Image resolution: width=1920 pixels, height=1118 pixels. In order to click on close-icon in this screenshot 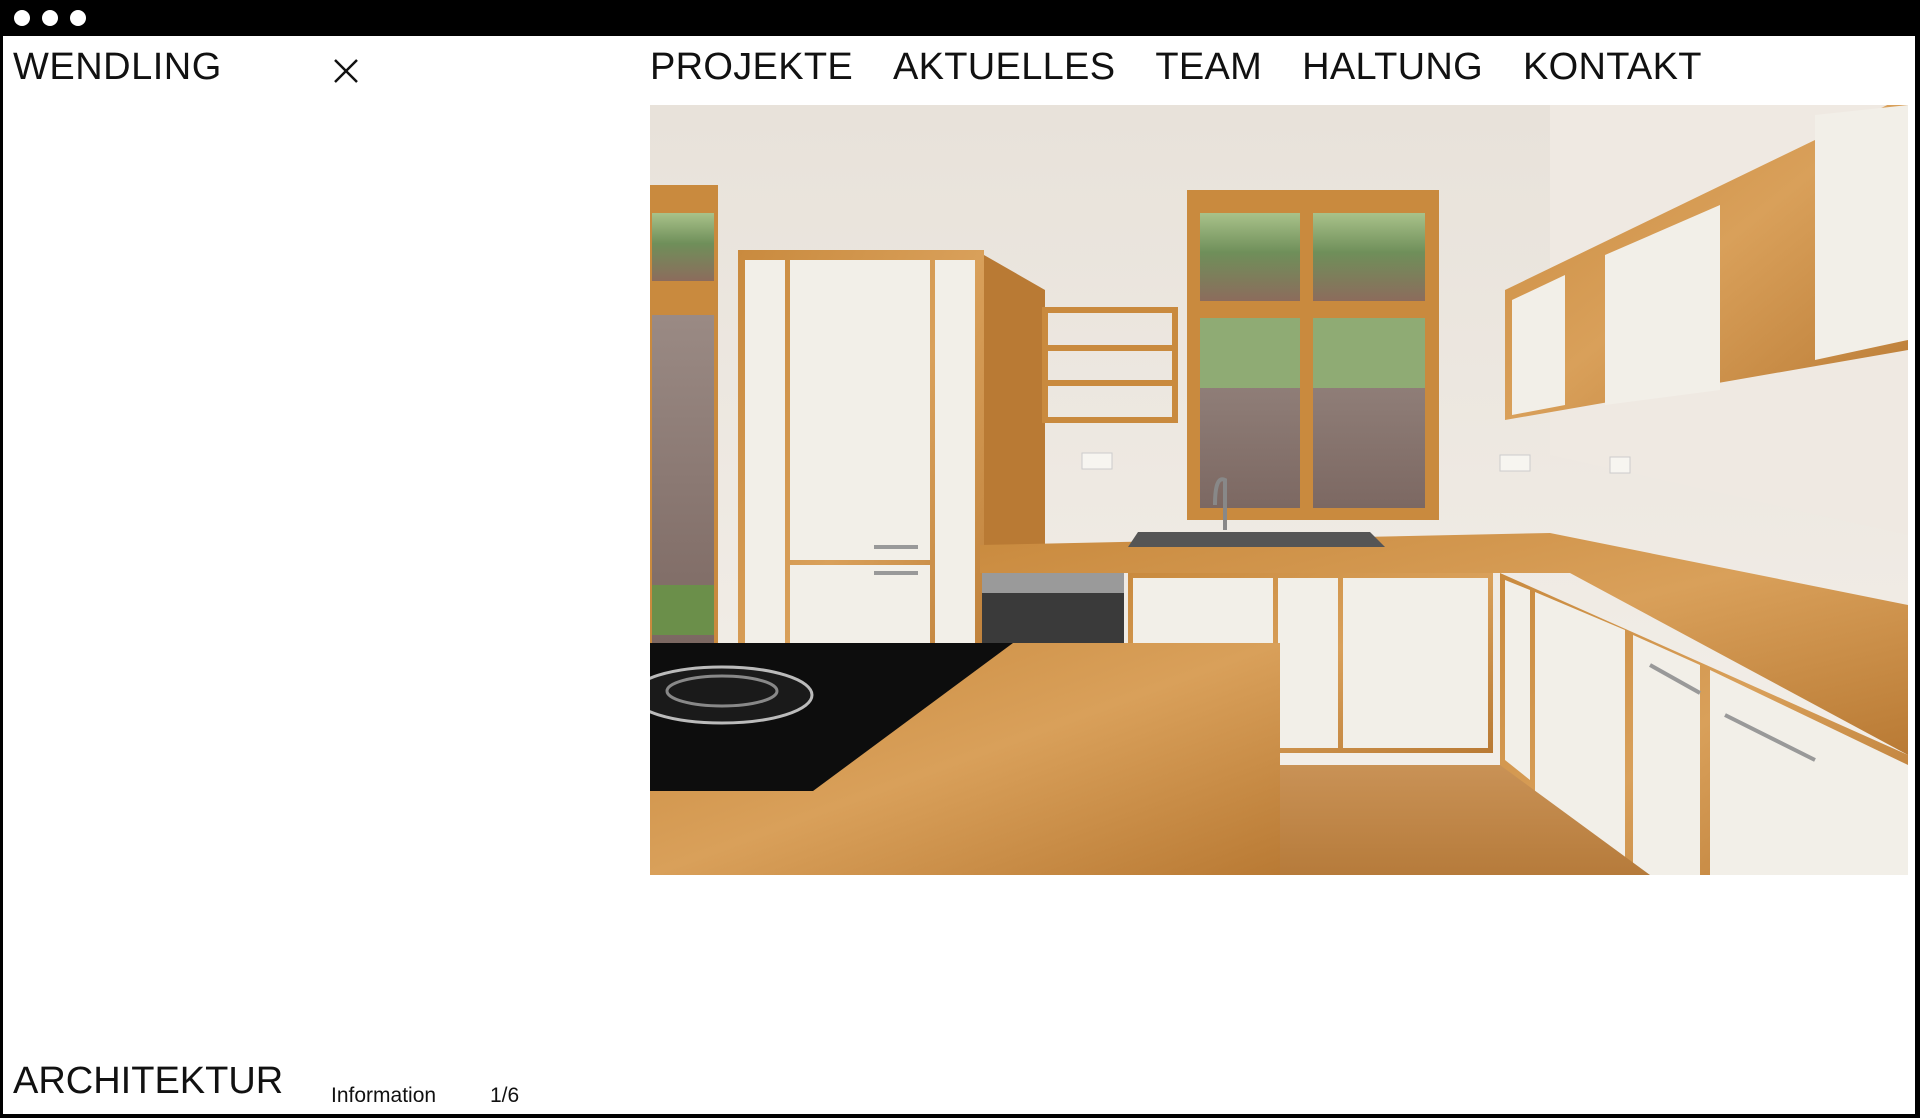, I will do `click(346, 71)`.